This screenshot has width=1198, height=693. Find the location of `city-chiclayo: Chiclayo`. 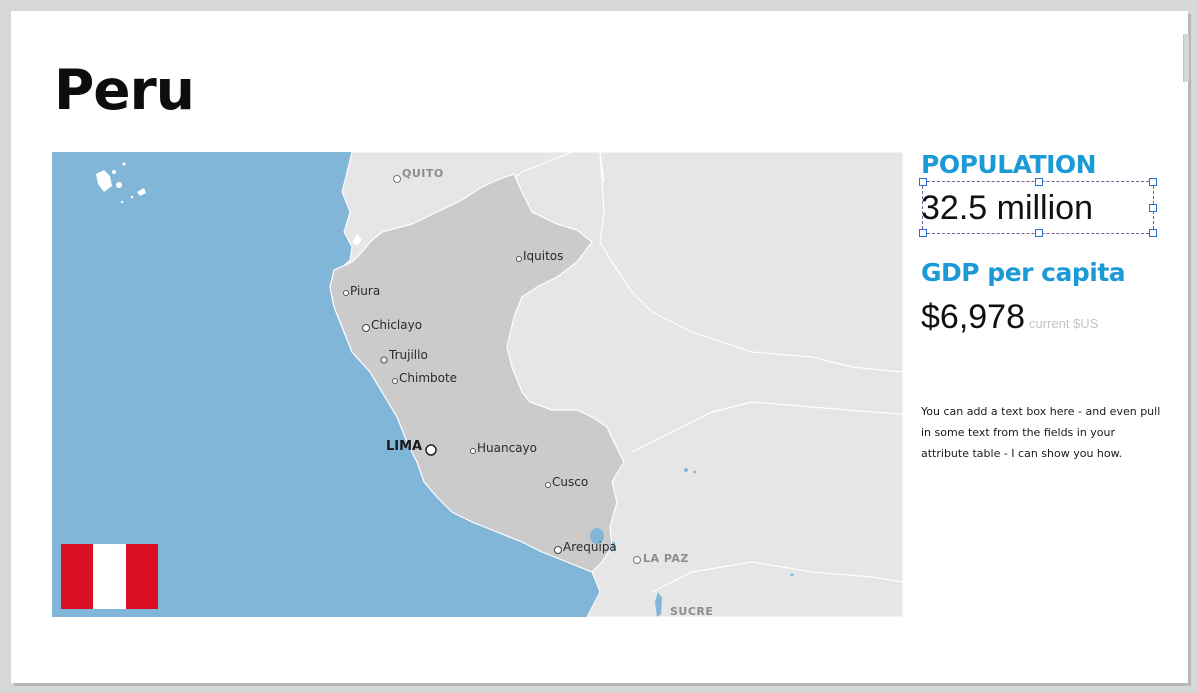

city-chiclayo: Chiclayo is located at coordinates (392, 325).